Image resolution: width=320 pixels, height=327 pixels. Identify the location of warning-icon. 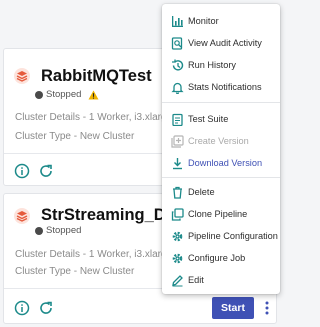
(93, 94).